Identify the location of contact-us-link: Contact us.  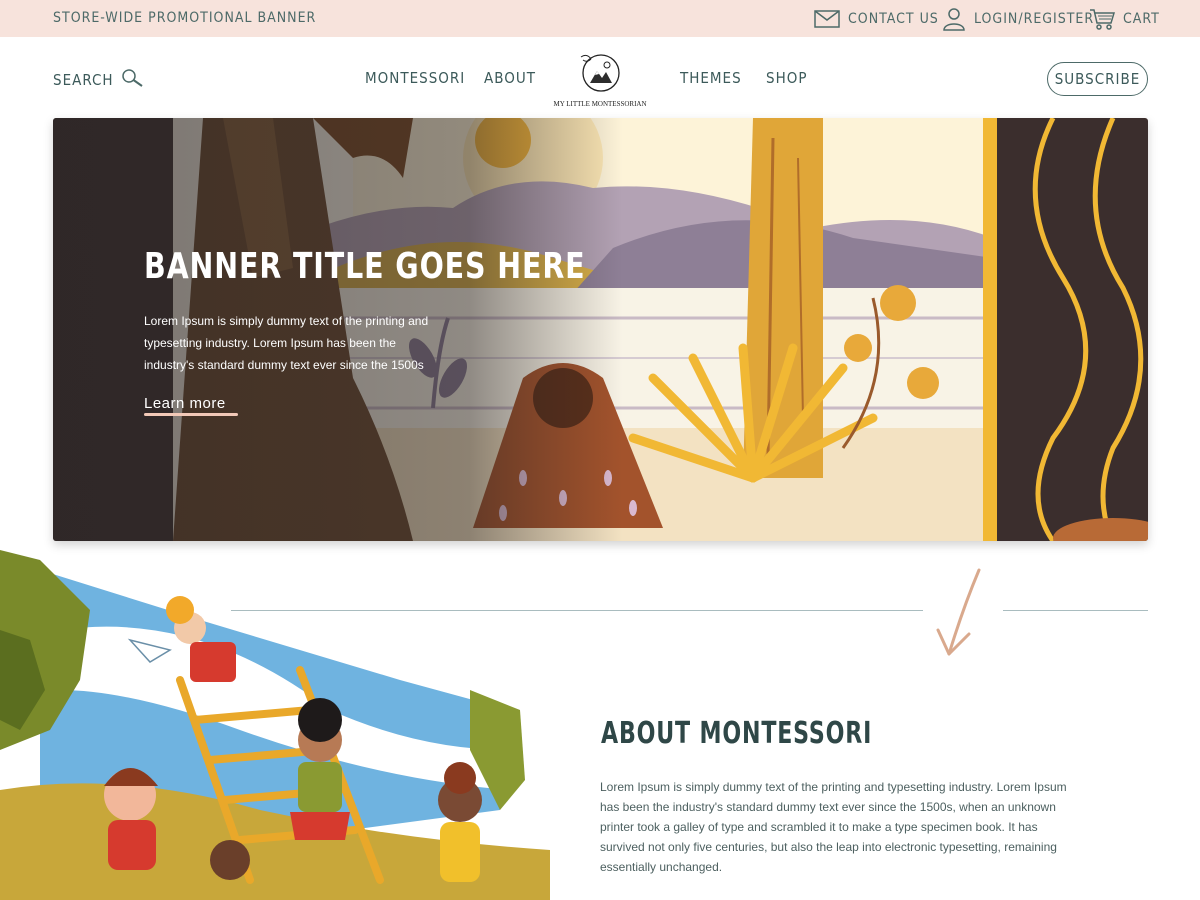
(876, 19).